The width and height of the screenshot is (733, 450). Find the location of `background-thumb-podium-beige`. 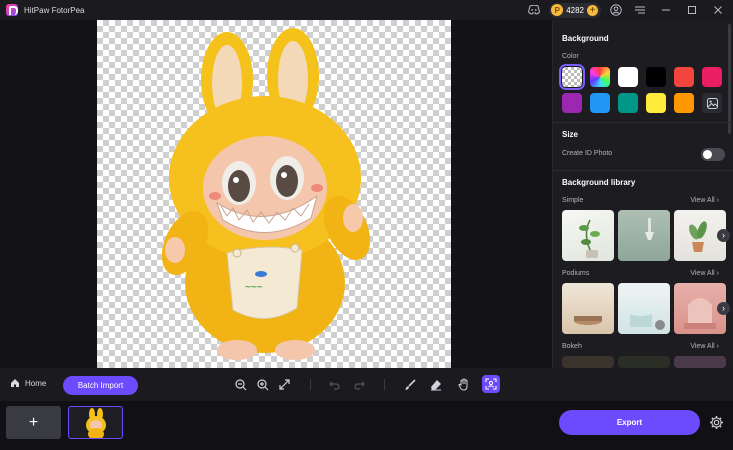

background-thumb-podium-beige is located at coordinates (588, 308).